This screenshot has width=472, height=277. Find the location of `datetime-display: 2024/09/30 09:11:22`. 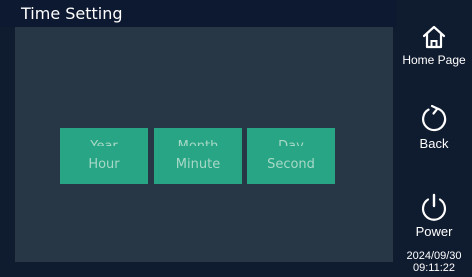

datetime-display: 2024/09/30 09:11:22 is located at coordinates (434, 262).